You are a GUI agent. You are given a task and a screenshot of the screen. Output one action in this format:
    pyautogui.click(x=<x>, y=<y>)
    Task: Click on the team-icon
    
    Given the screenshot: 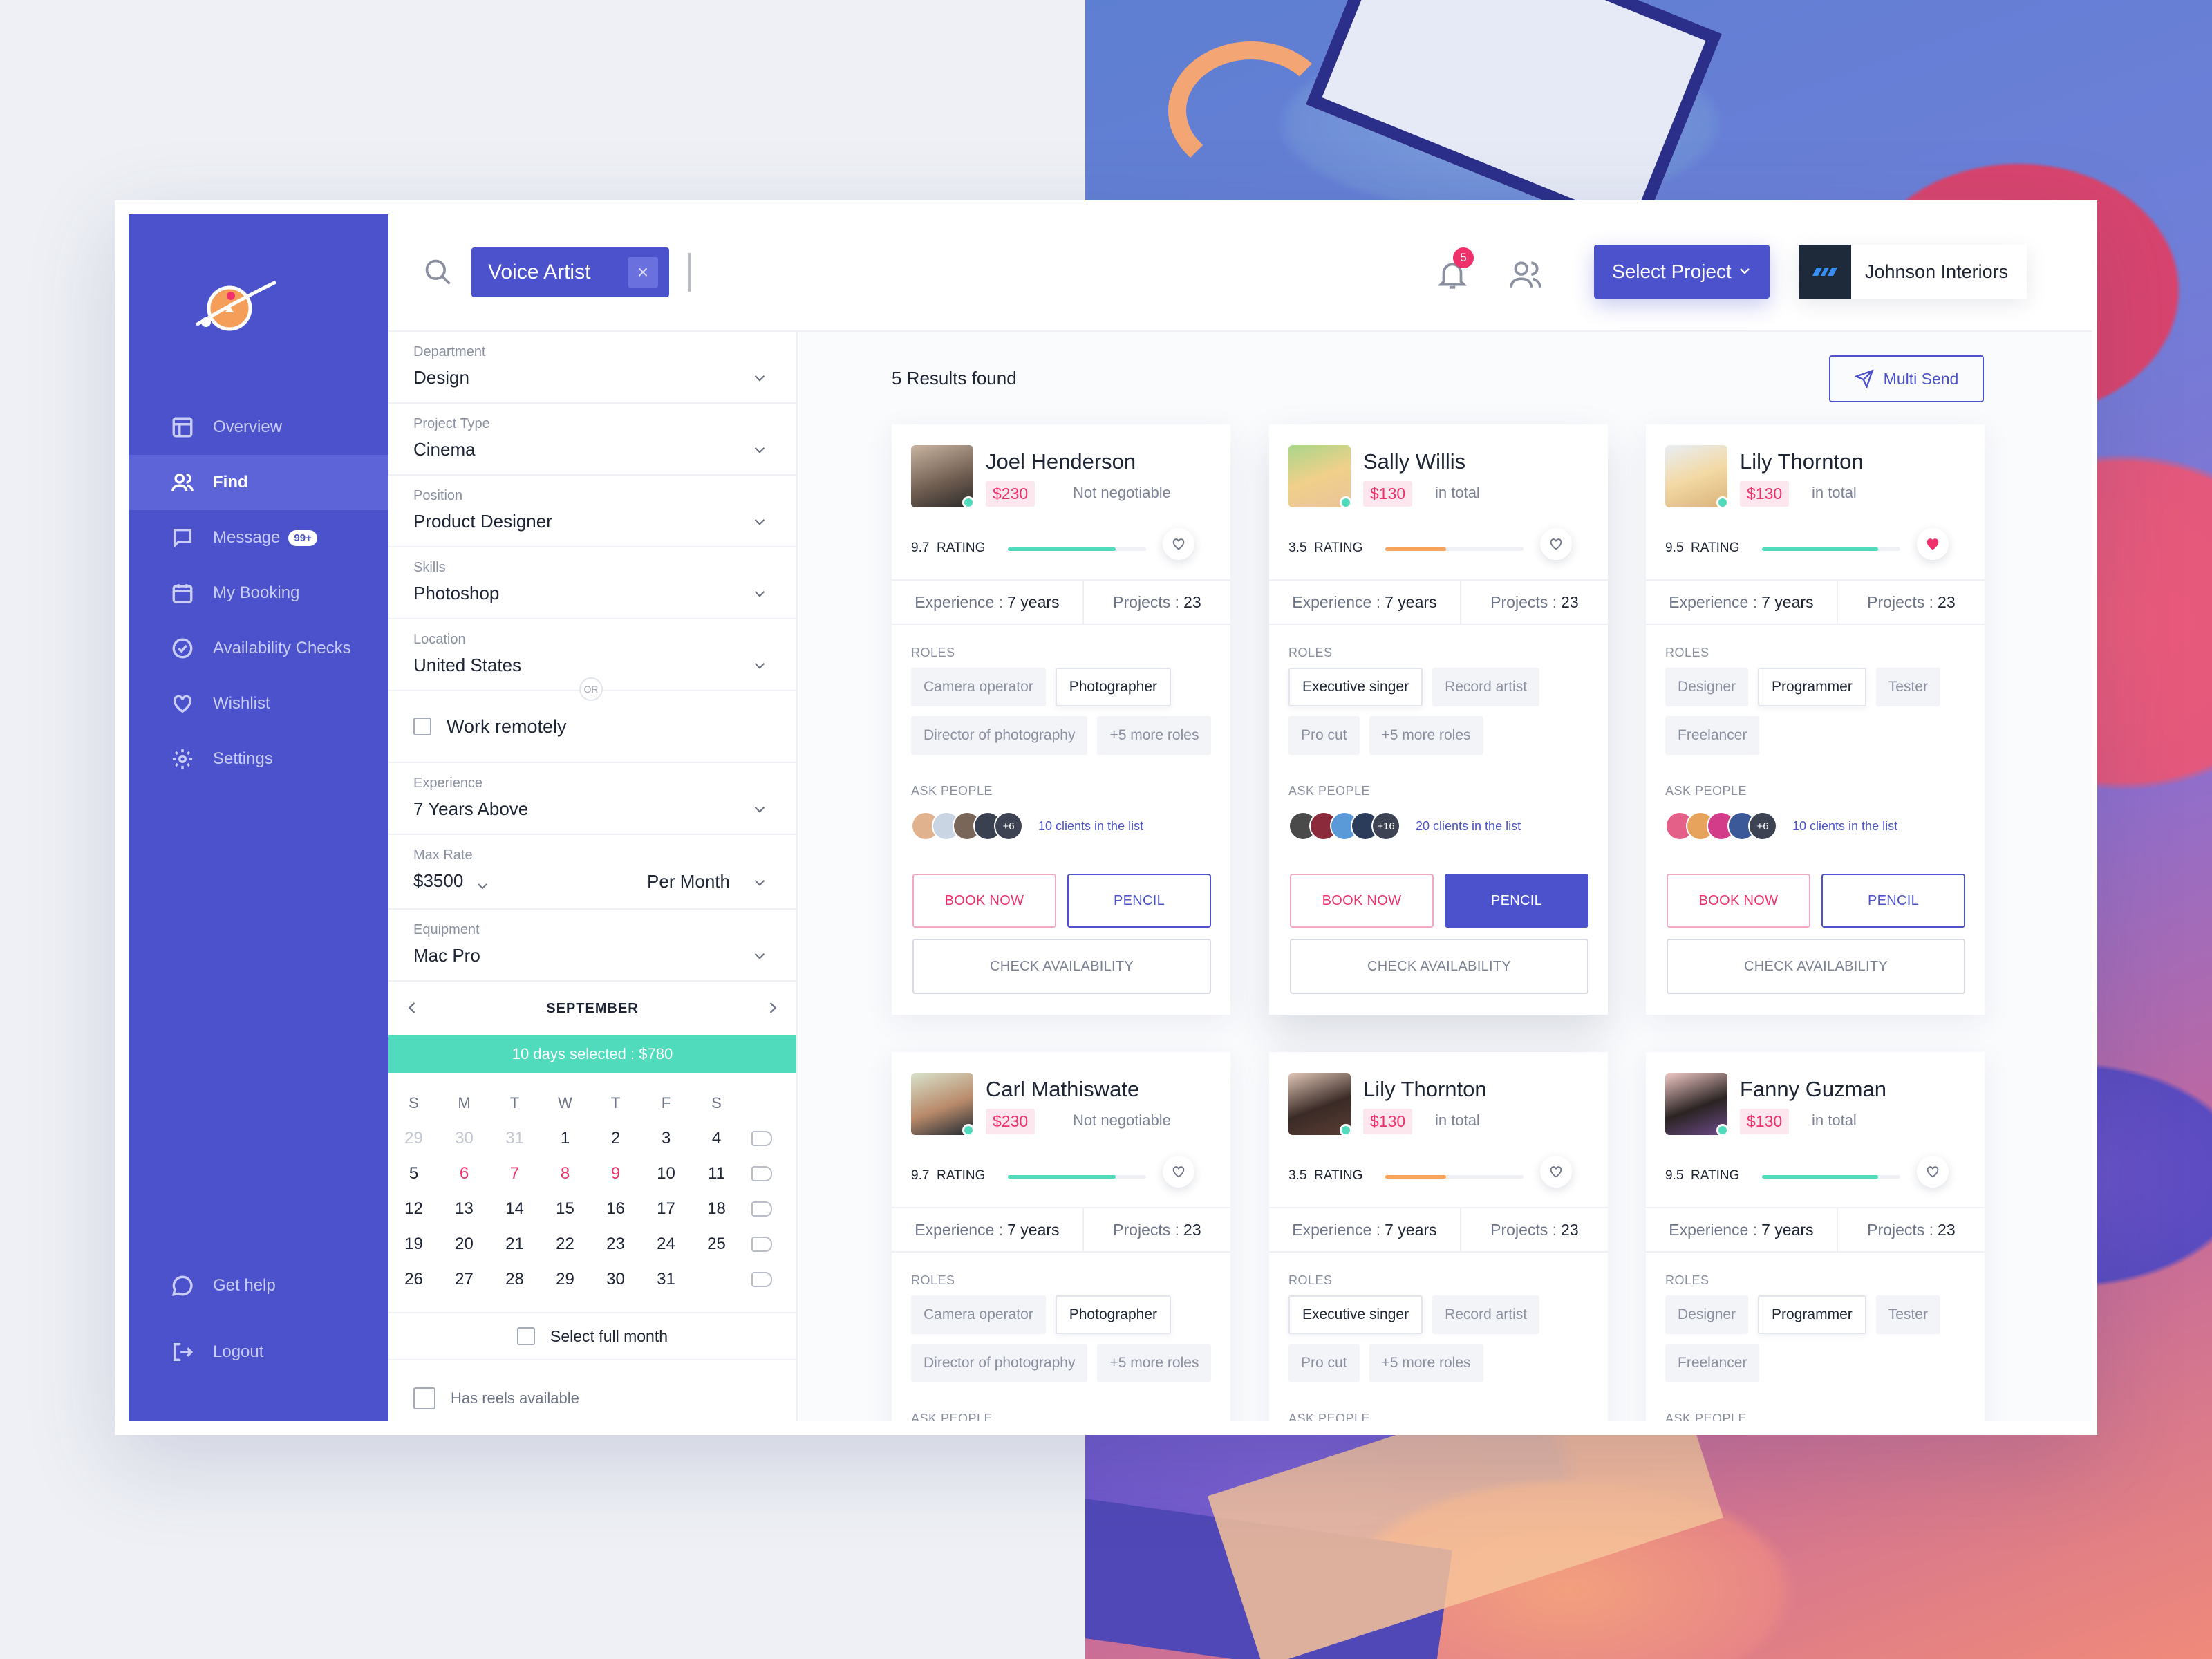 What is the action you would take?
    pyautogui.click(x=1525, y=274)
    